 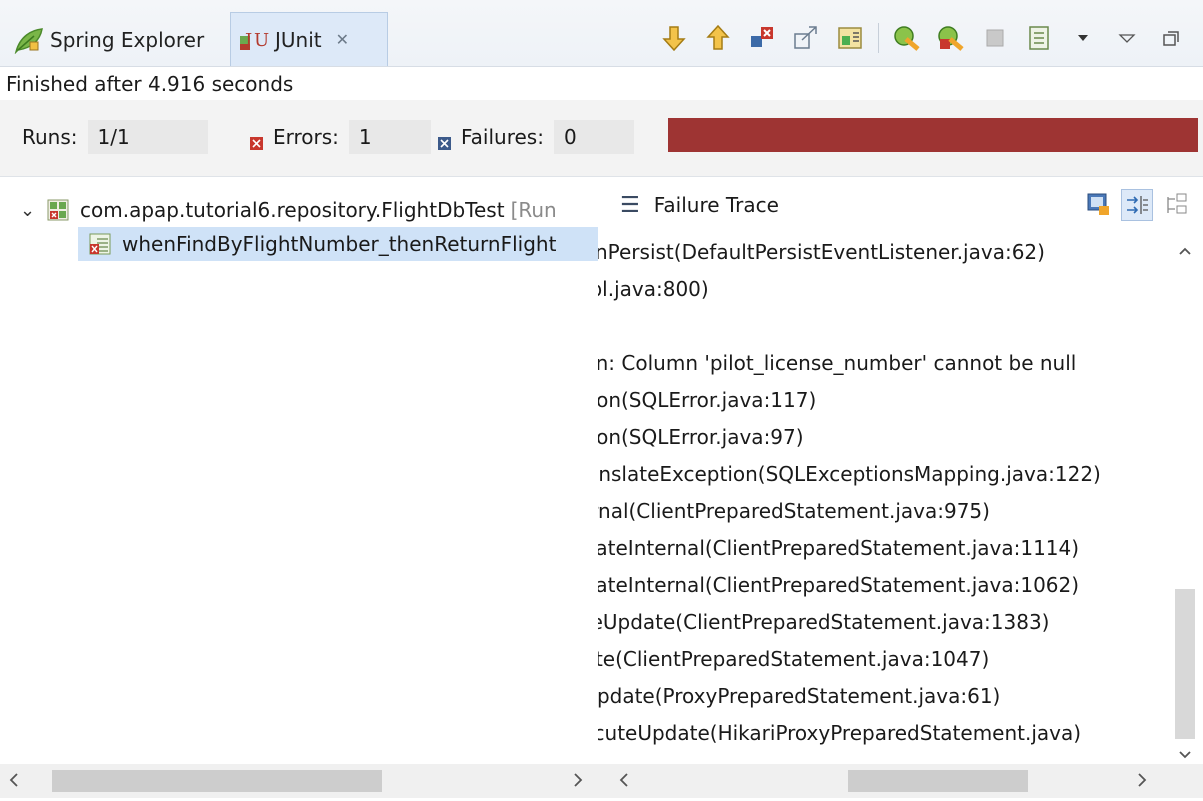 What do you see at coordinates (1127, 38) in the screenshot?
I see `view-menu-icon` at bounding box center [1127, 38].